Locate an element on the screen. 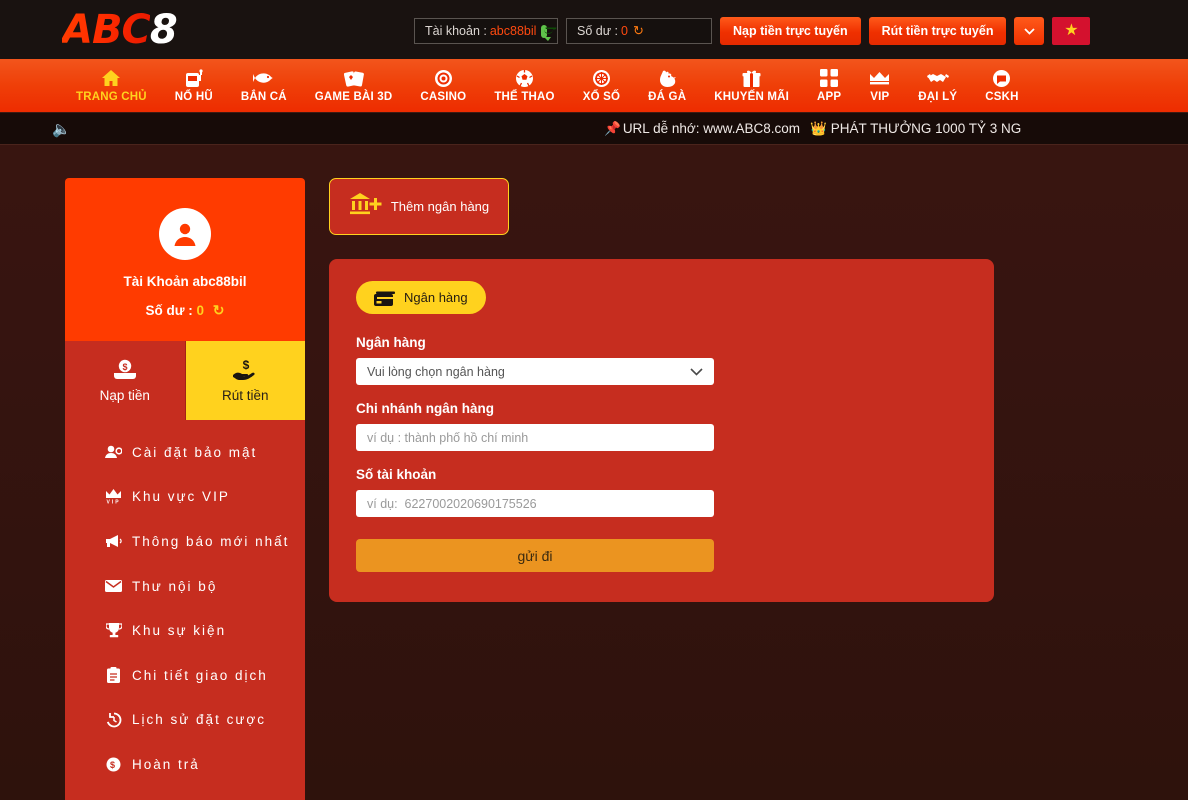 The width and height of the screenshot is (1188, 800). sidebar-item-khu-su-kien: Khu sự kiện is located at coordinates (185, 630).